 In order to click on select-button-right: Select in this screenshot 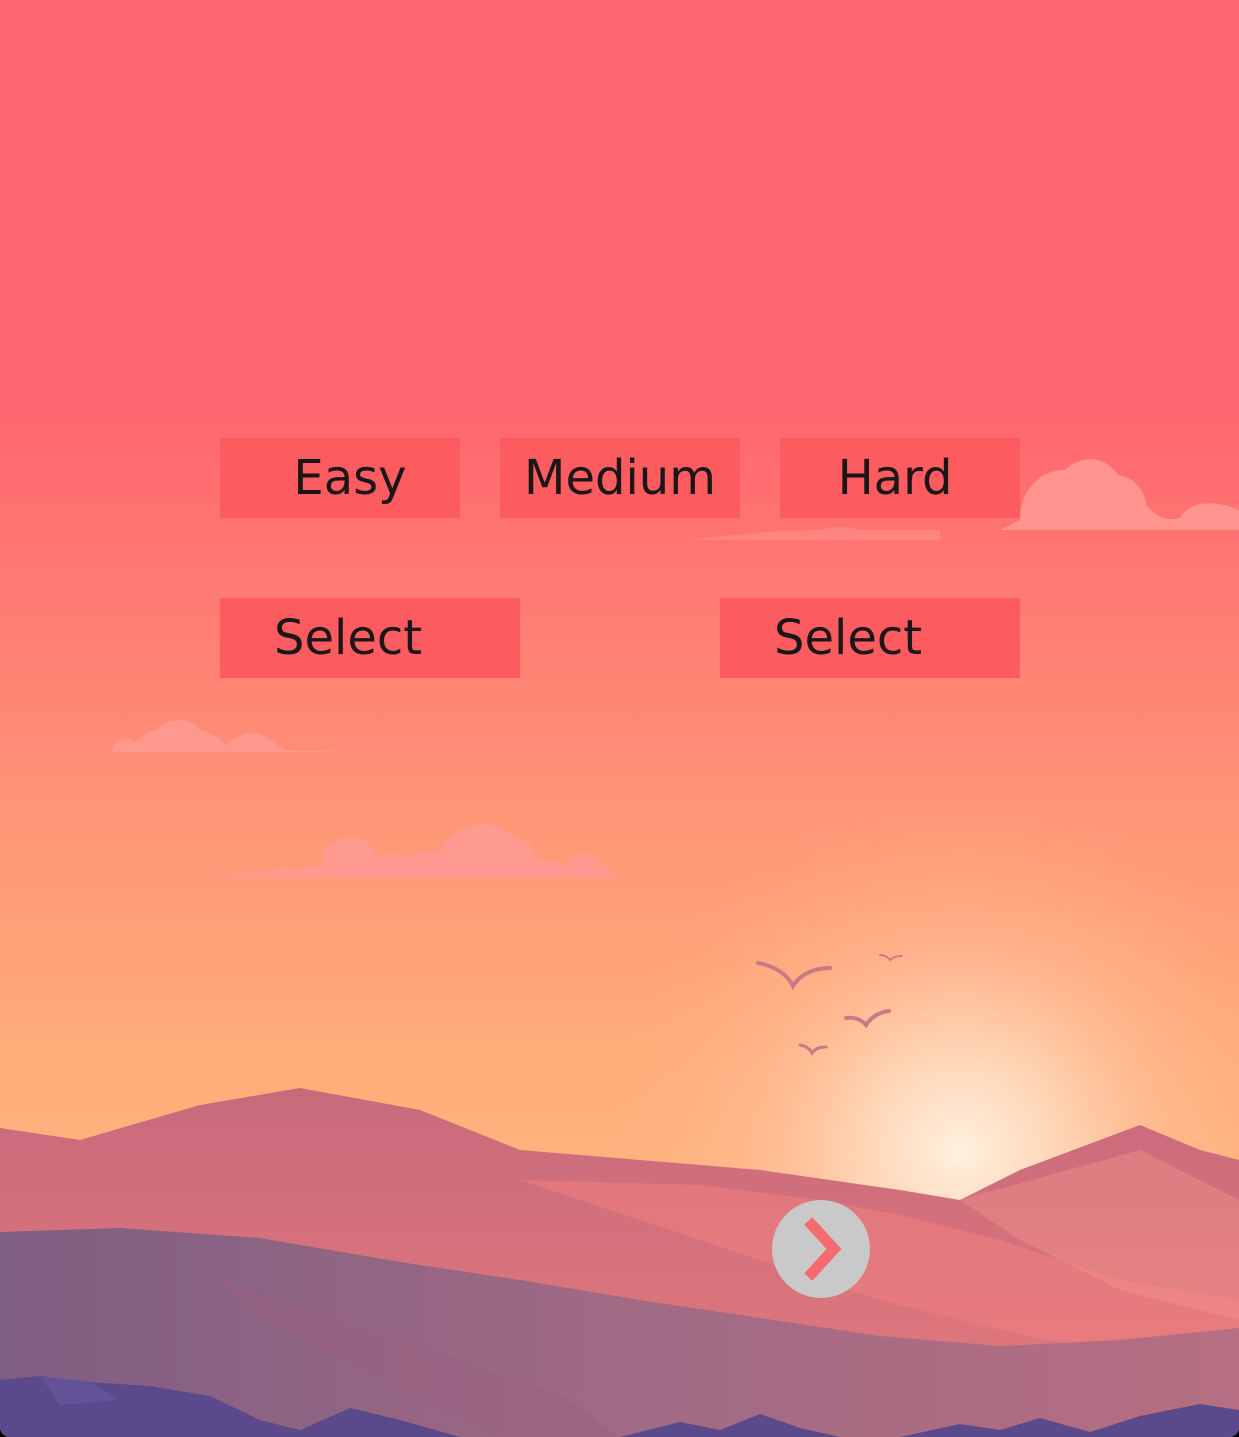, I will do `click(870, 638)`.